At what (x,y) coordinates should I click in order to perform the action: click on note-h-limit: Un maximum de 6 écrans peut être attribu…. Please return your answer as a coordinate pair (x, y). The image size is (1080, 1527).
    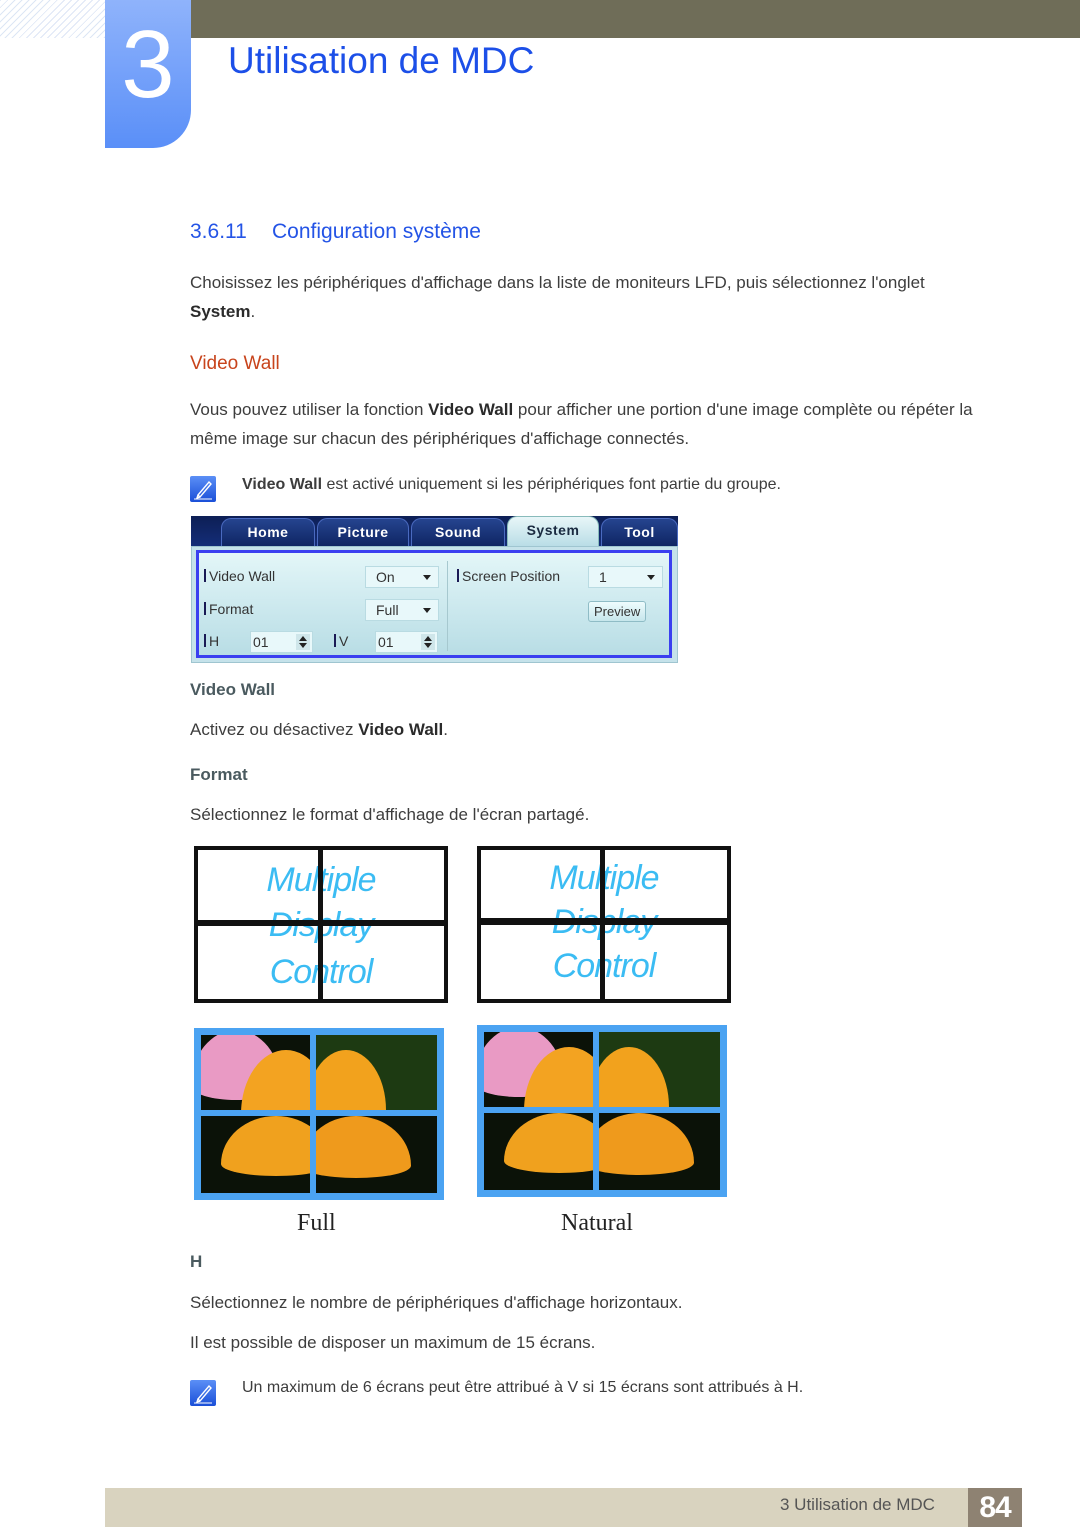
    Looking at the image, I should click on (523, 1387).